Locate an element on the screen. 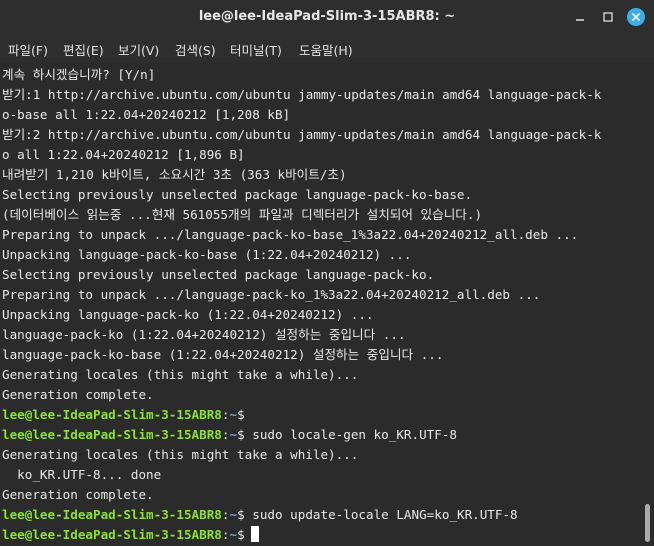 The image size is (654, 546). menu-bar: 파일(F) 편집(E) 보기(V) 검색(S) 터미널(T) 도움말(H) is located at coordinates (327, 48).